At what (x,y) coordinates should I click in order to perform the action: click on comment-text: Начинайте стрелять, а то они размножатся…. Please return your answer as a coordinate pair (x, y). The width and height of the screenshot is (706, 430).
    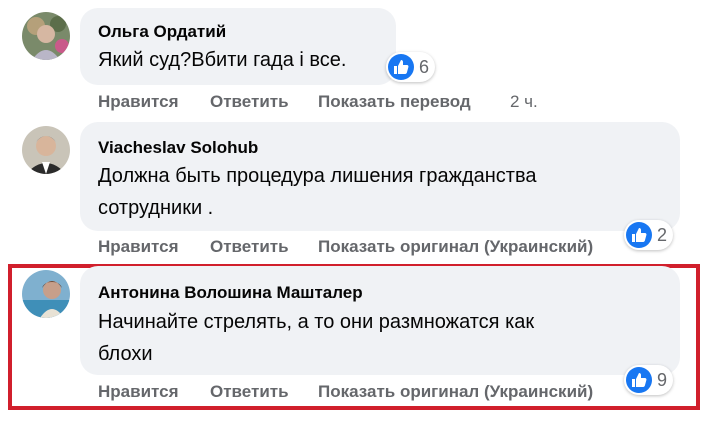
    Looking at the image, I should click on (316, 338).